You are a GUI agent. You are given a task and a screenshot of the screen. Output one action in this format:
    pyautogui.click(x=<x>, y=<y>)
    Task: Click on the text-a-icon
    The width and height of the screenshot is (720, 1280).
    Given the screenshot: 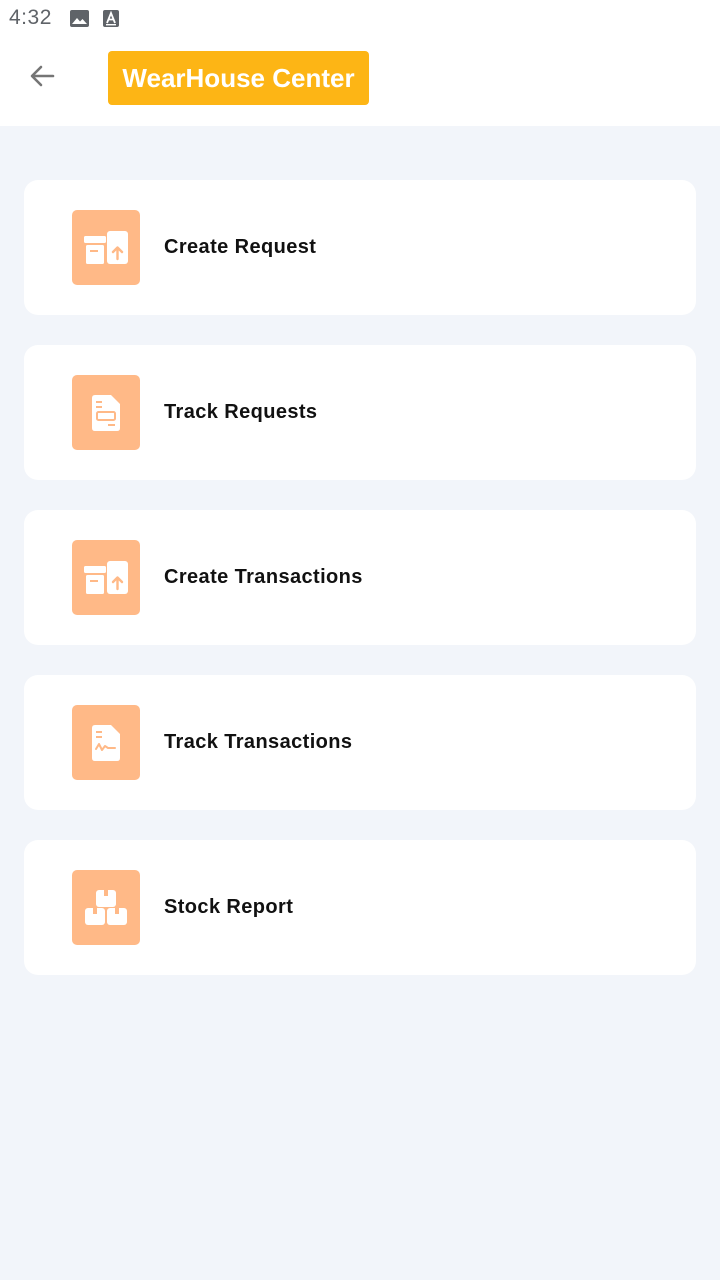 What is the action you would take?
    pyautogui.click(x=110, y=18)
    